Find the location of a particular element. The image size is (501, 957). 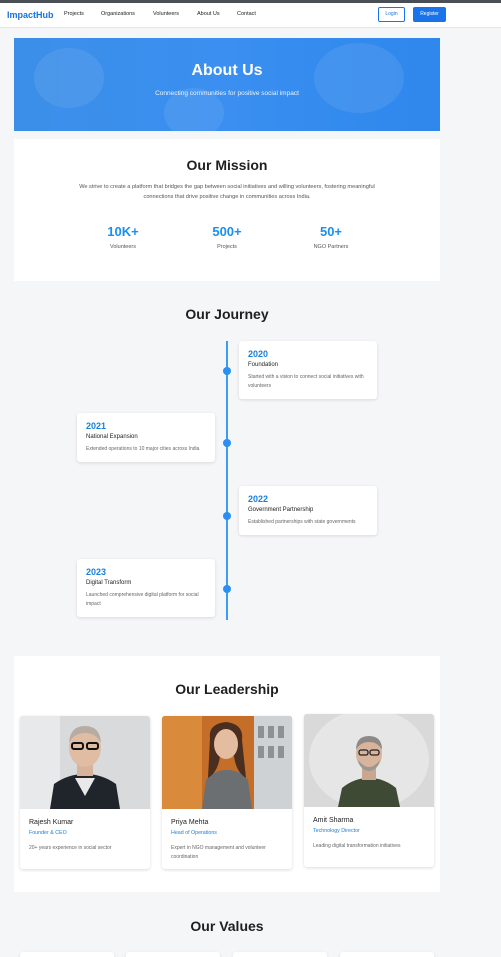

leader-name: Priya Mehta is located at coordinates (190, 822).